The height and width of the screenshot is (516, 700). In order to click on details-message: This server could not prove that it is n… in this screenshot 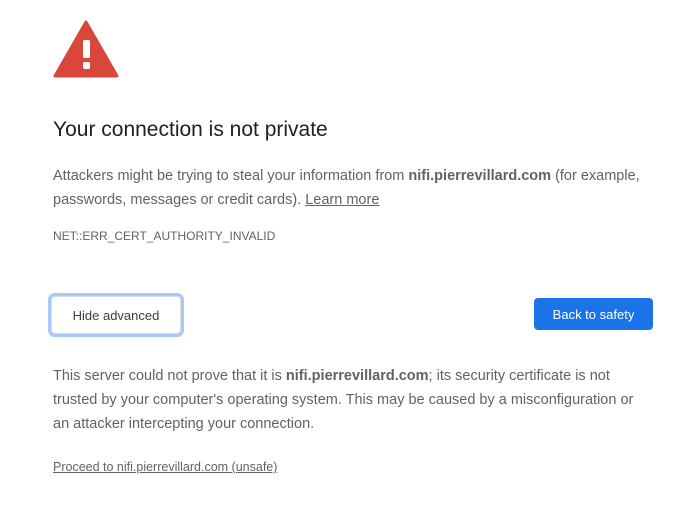, I will do `click(353, 400)`.